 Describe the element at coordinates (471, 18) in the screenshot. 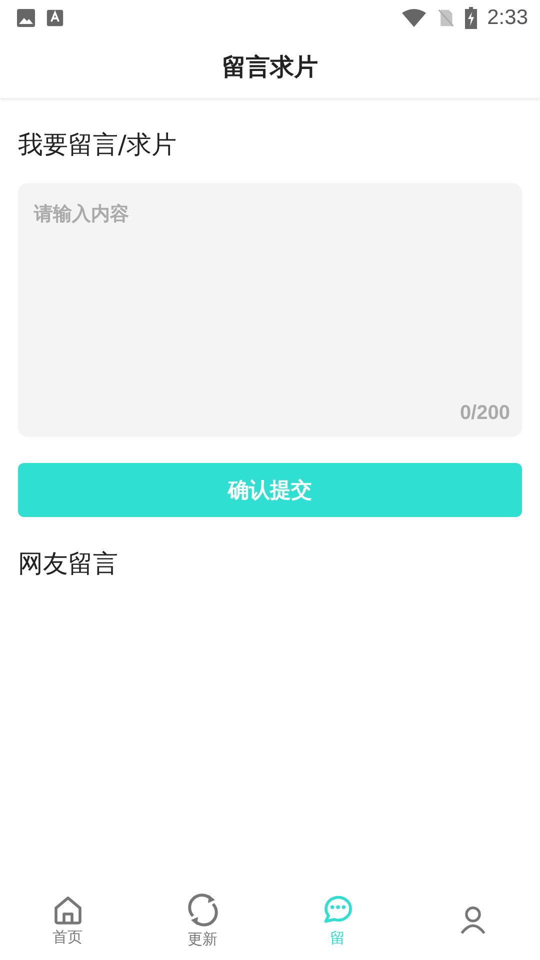

I see `battery-icon` at that location.